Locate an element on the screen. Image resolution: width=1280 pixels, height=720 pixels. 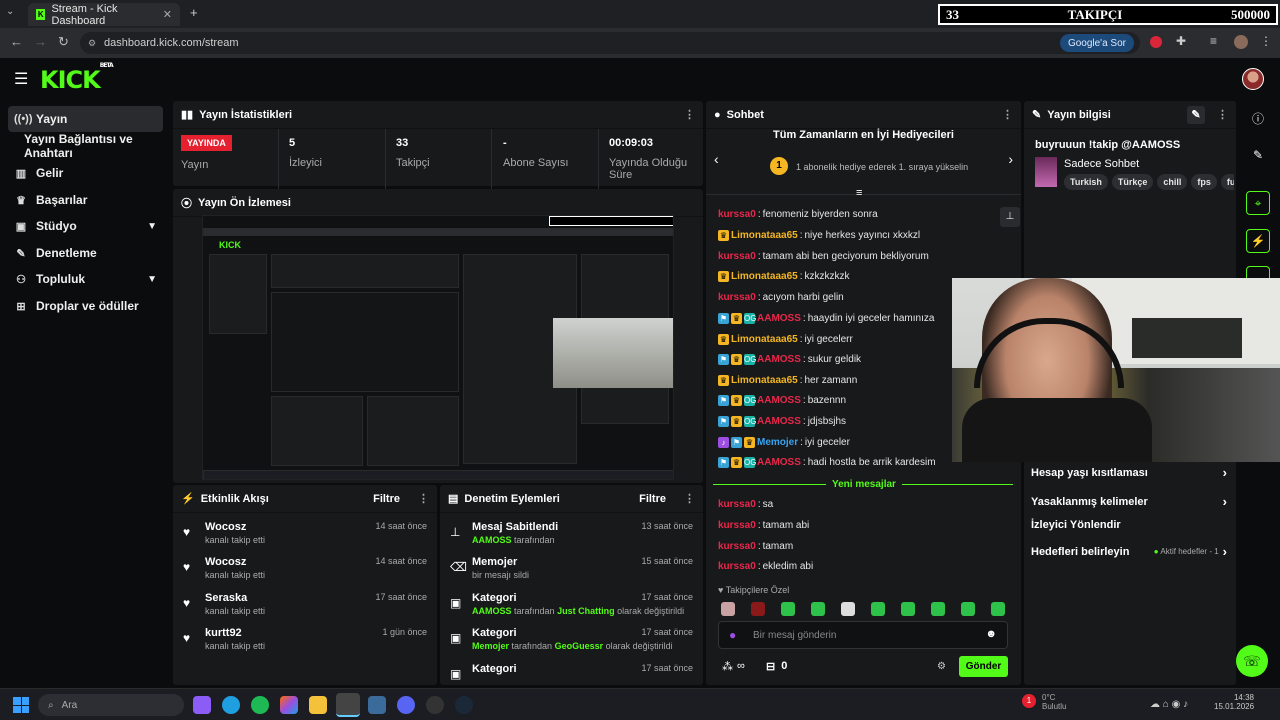
profile-avatar is located at coordinates (1241, 42).